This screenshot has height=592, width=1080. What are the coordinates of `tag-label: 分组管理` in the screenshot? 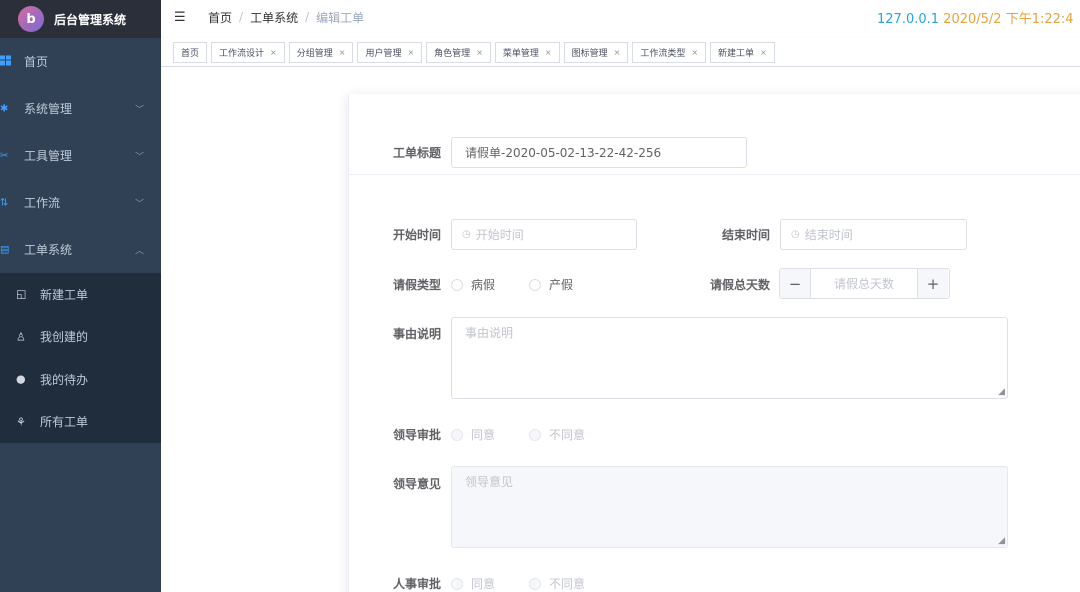 It's located at (314, 53).